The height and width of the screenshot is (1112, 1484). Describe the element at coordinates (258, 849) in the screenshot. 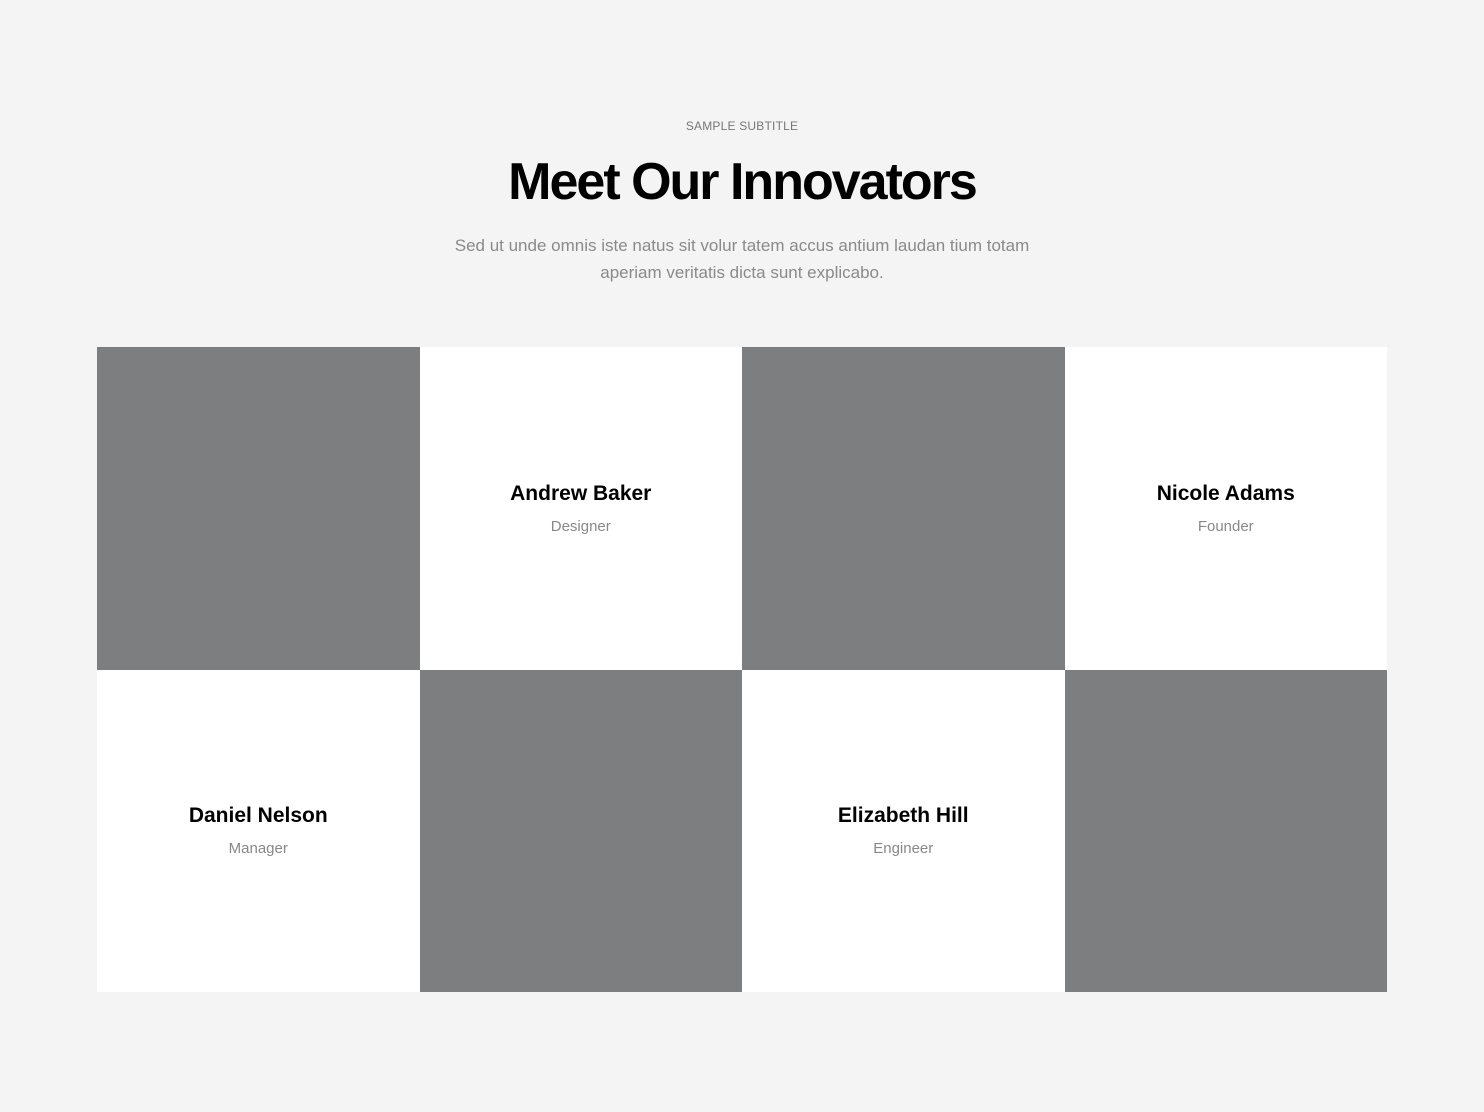

I see `member-role: Manager` at that location.